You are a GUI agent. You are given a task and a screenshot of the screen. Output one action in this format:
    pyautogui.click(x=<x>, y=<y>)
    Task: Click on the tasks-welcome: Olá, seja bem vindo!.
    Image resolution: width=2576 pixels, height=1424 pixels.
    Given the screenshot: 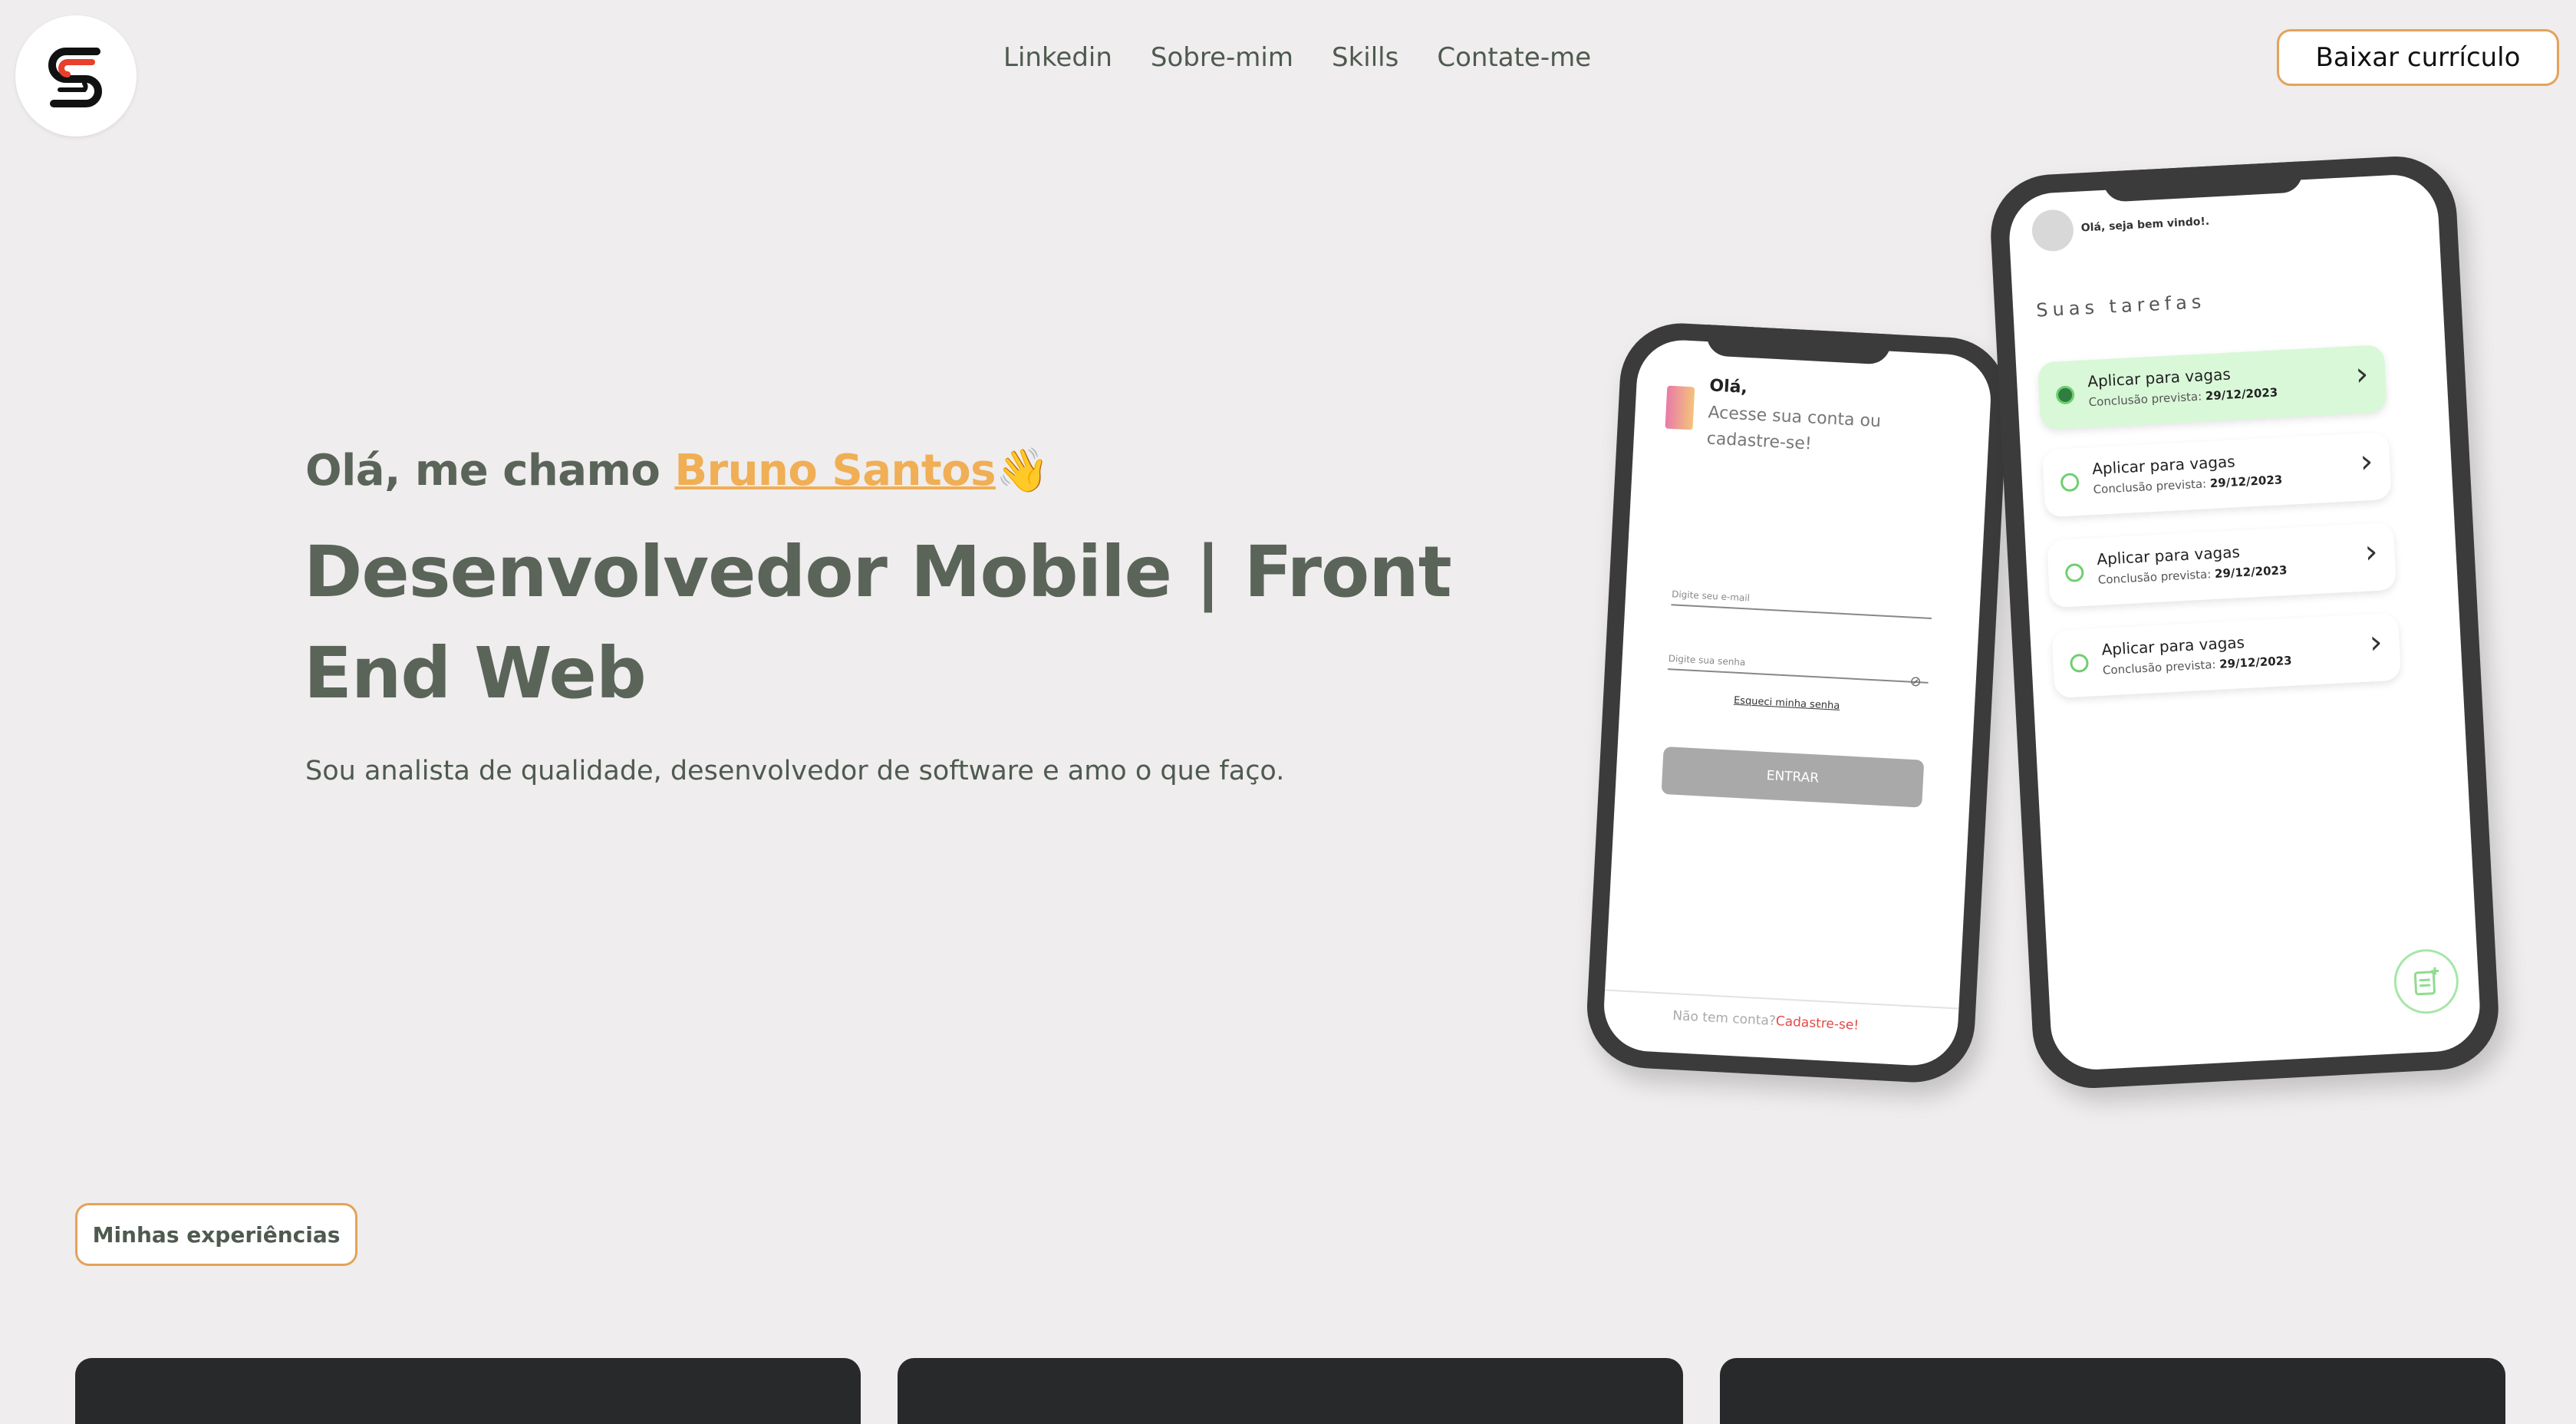 What is the action you would take?
    pyautogui.click(x=2145, y=225)
    